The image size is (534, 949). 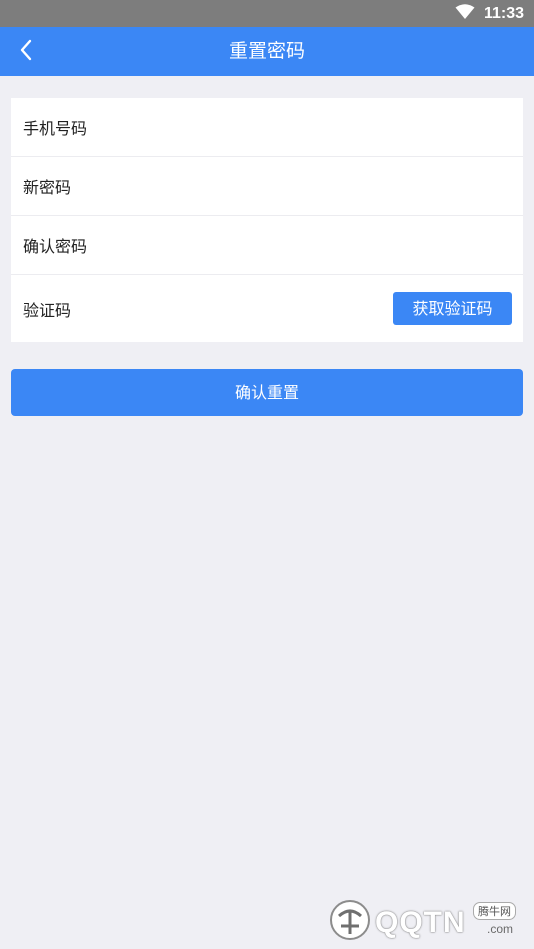 I want to click on new-password-row: 新密码, so click(x=267, y=186).